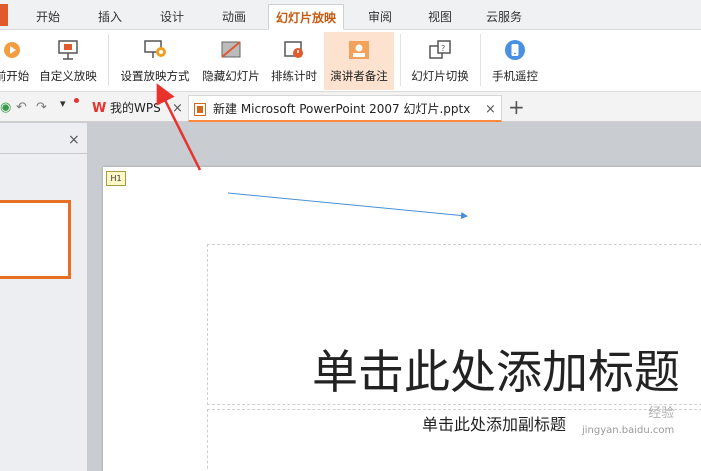  Describe the element at coordinates (293, 49) in the screenshot. I see `rehearse-timing-icon` at that location.